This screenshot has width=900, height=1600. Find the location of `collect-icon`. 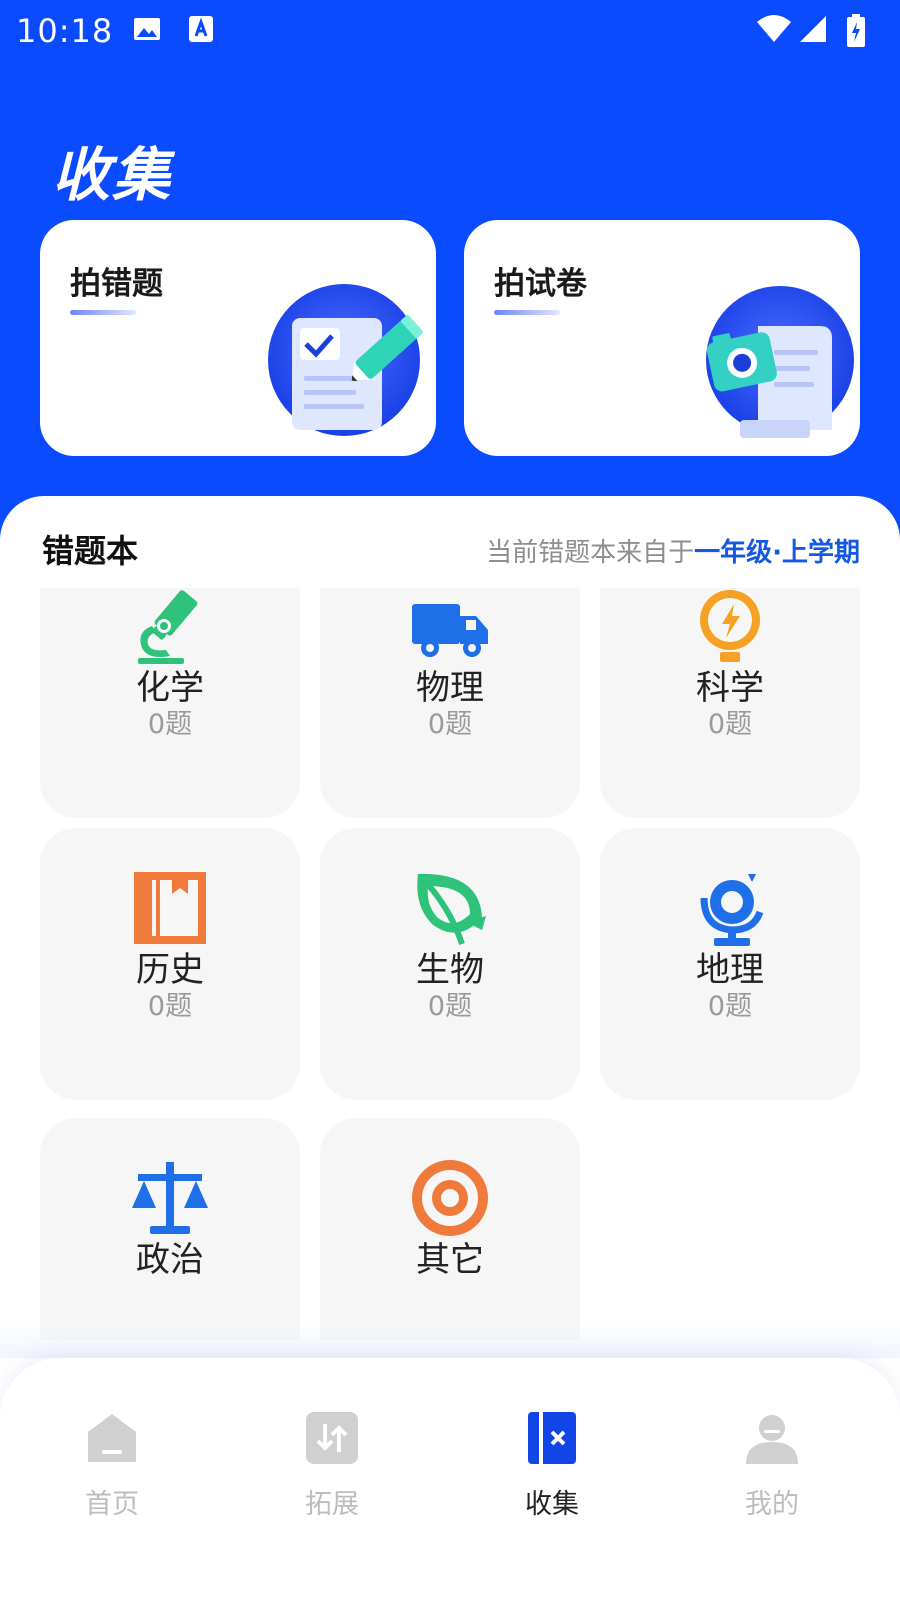

collect-icon is located at coordinates (552, 1438).